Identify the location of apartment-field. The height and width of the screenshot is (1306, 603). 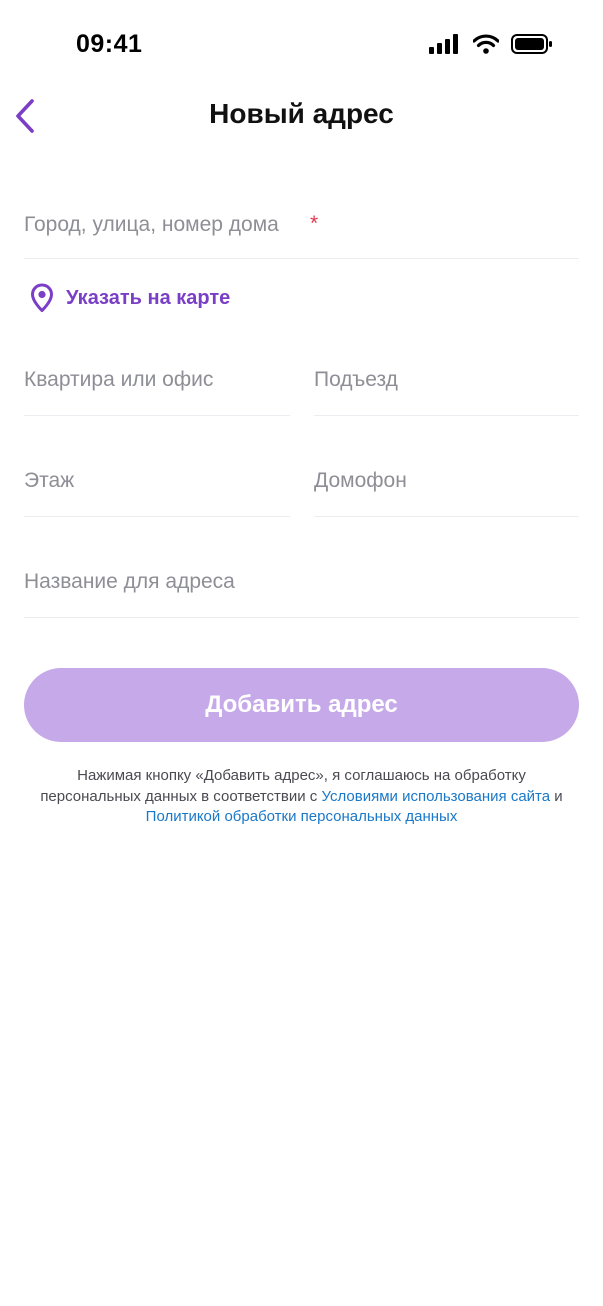
(157, 386).